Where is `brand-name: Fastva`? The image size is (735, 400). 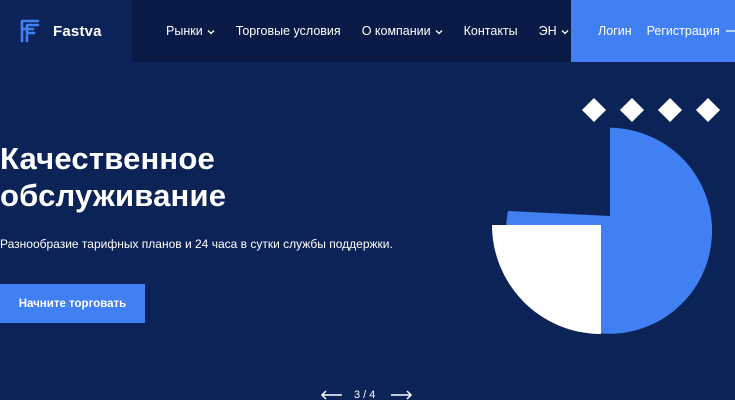
brand-name: Fastva is located at coordinates (77, 31).